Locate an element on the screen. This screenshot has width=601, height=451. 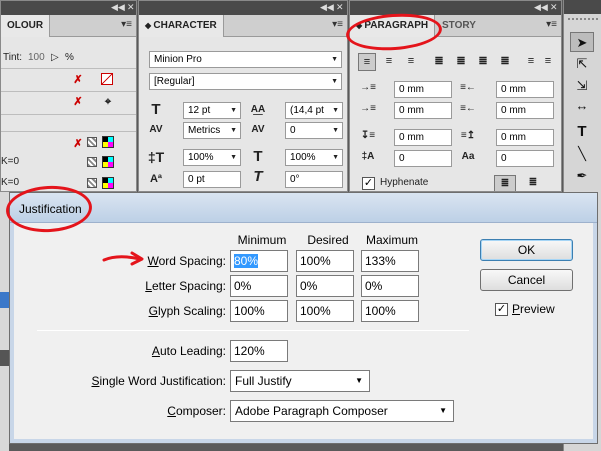
page-tool-icon: ⇲ is located at coordinates (582, 86).